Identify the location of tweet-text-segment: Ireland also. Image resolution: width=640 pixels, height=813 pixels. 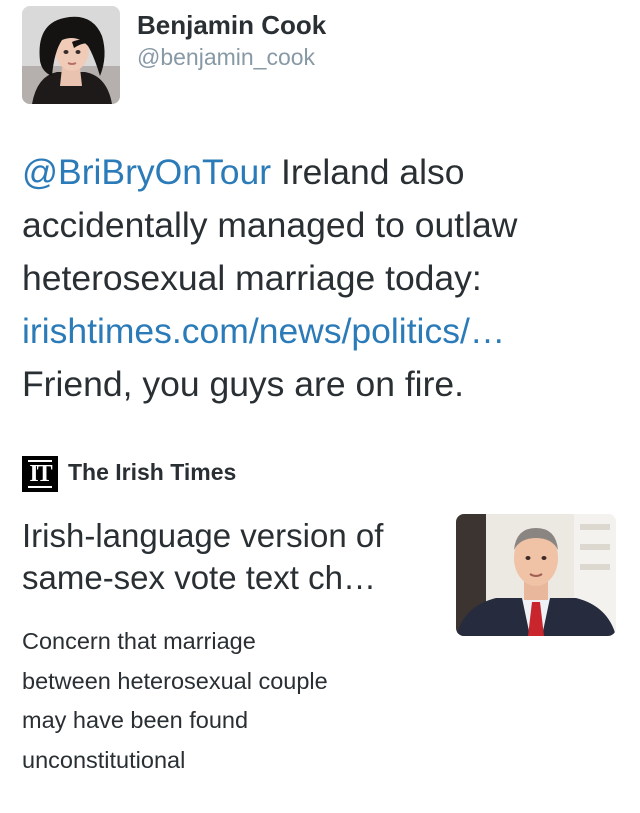
(368, 172).